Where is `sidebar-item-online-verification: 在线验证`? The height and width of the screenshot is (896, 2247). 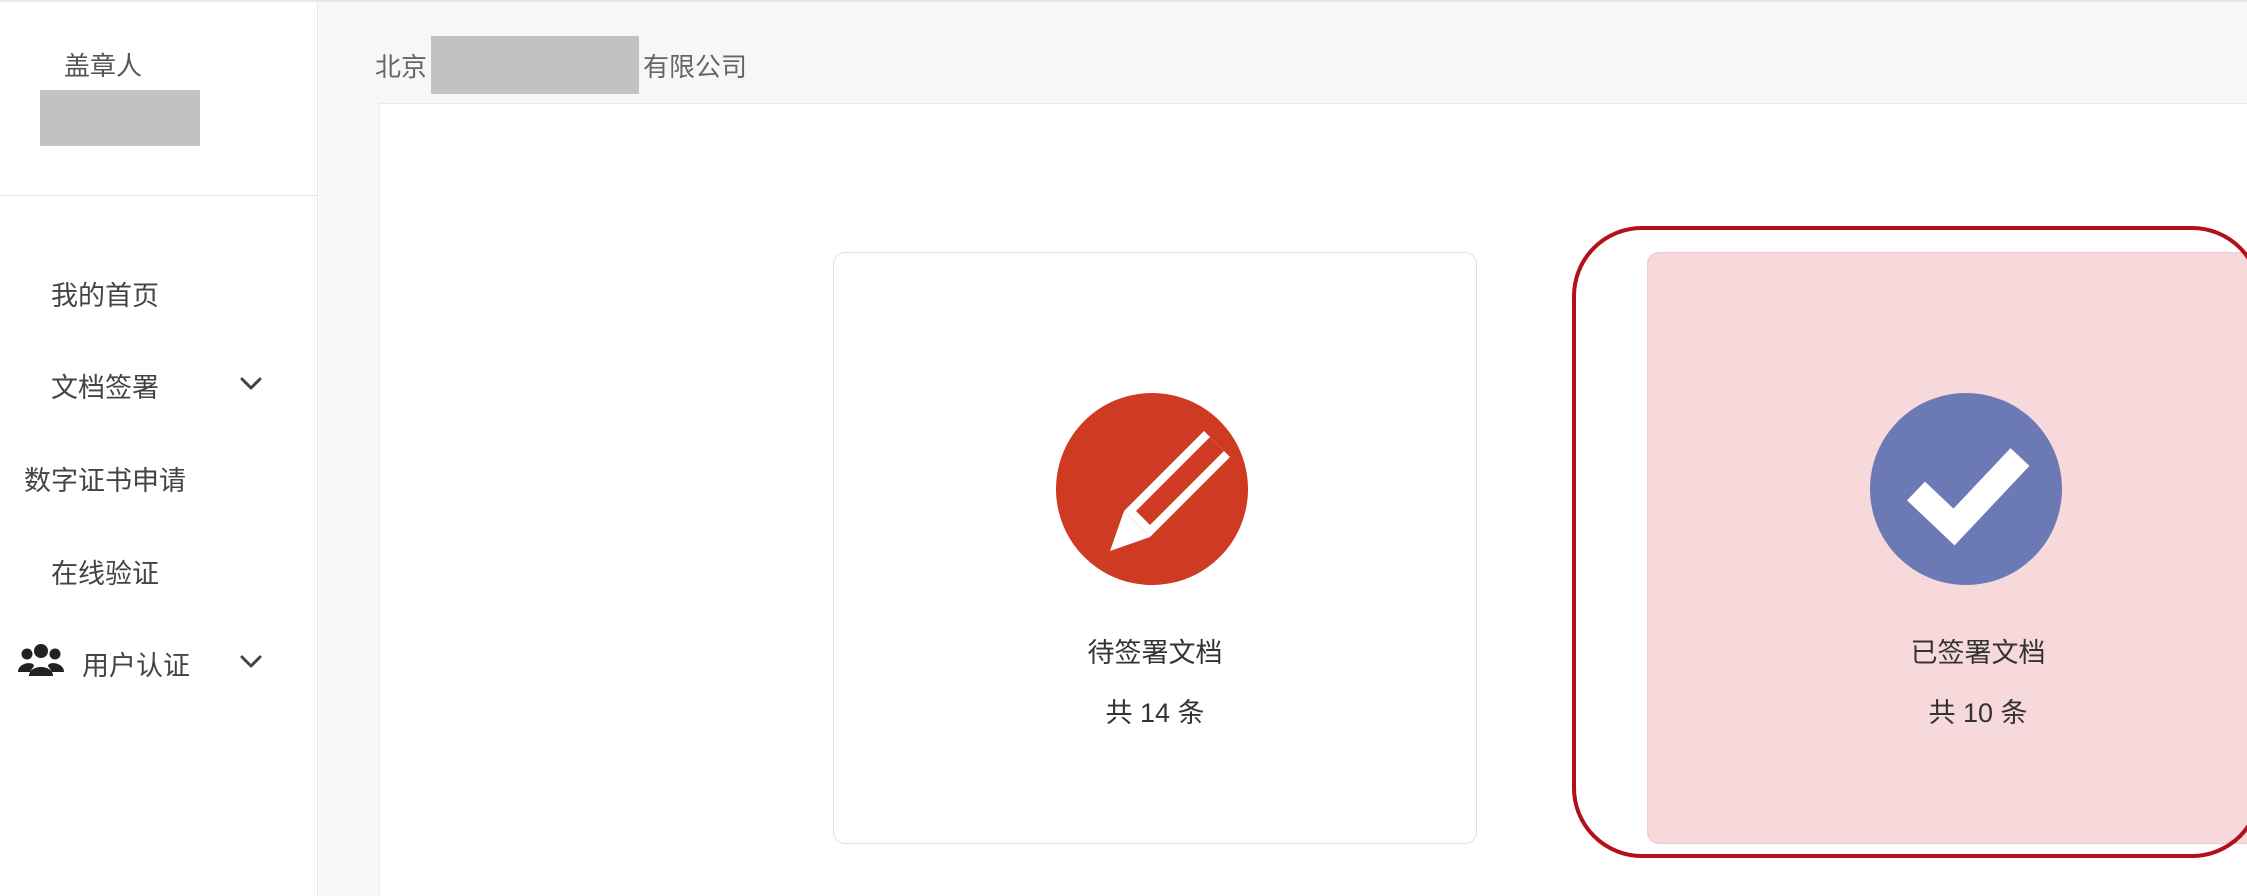
sidebar-item-online-verification: 在线验证 is located at coordinates (159, 568).